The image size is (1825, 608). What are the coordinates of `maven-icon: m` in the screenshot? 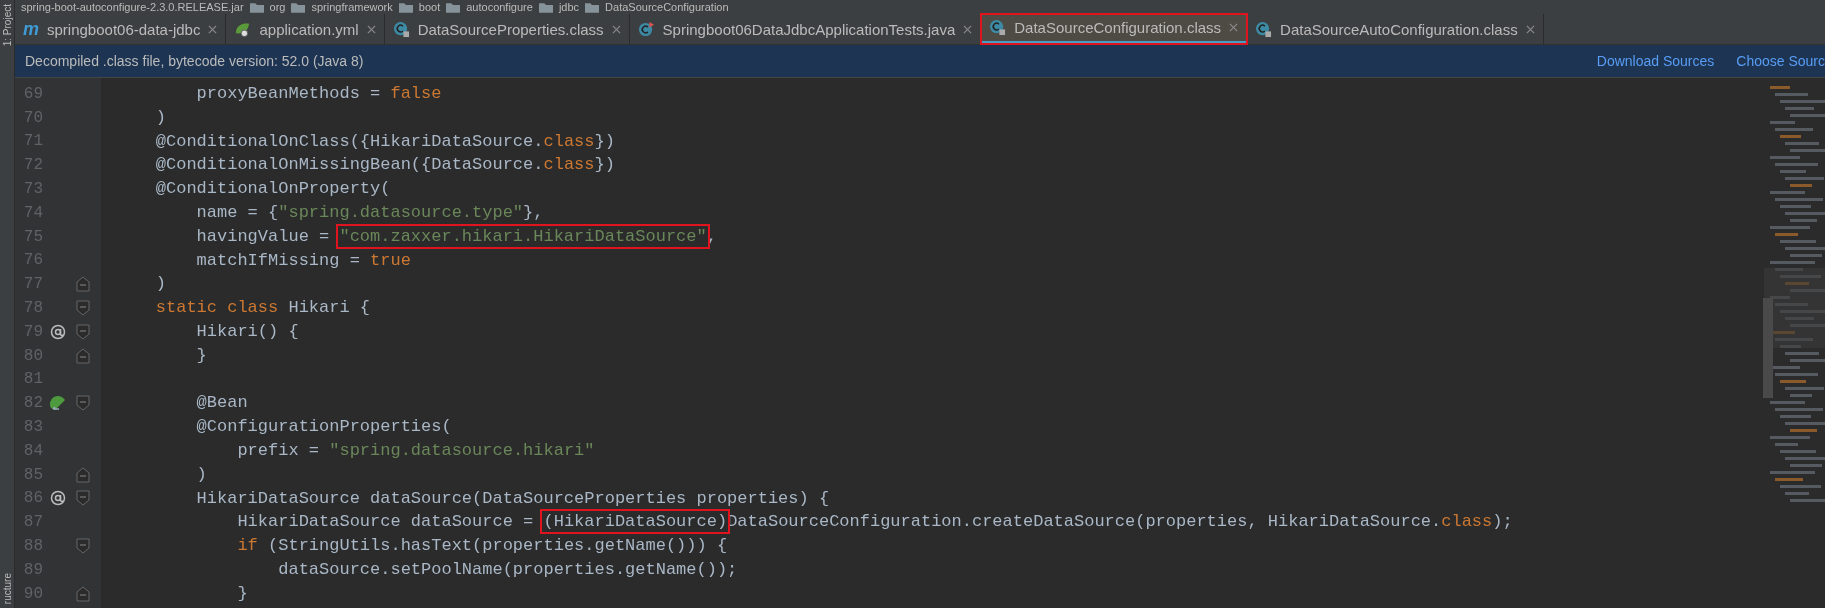 It's located at (31, 29).